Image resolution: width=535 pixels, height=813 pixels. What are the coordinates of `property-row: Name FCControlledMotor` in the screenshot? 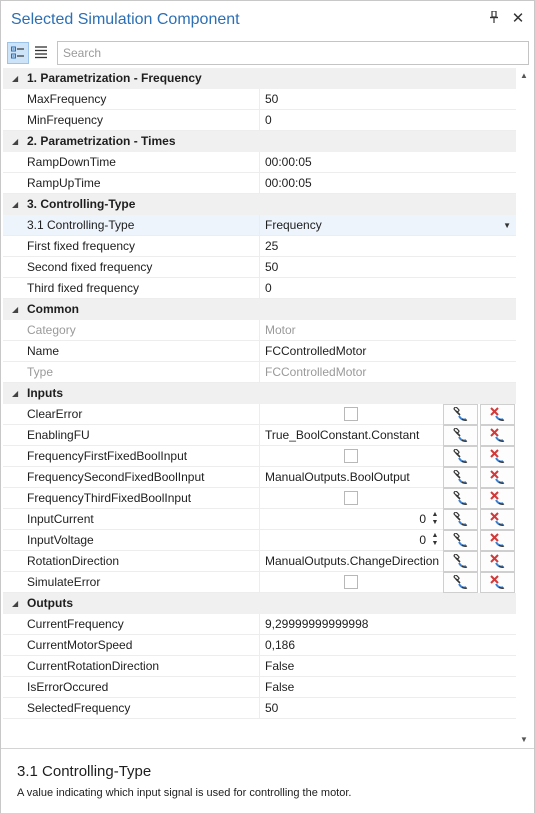 It's located at (259, 351).